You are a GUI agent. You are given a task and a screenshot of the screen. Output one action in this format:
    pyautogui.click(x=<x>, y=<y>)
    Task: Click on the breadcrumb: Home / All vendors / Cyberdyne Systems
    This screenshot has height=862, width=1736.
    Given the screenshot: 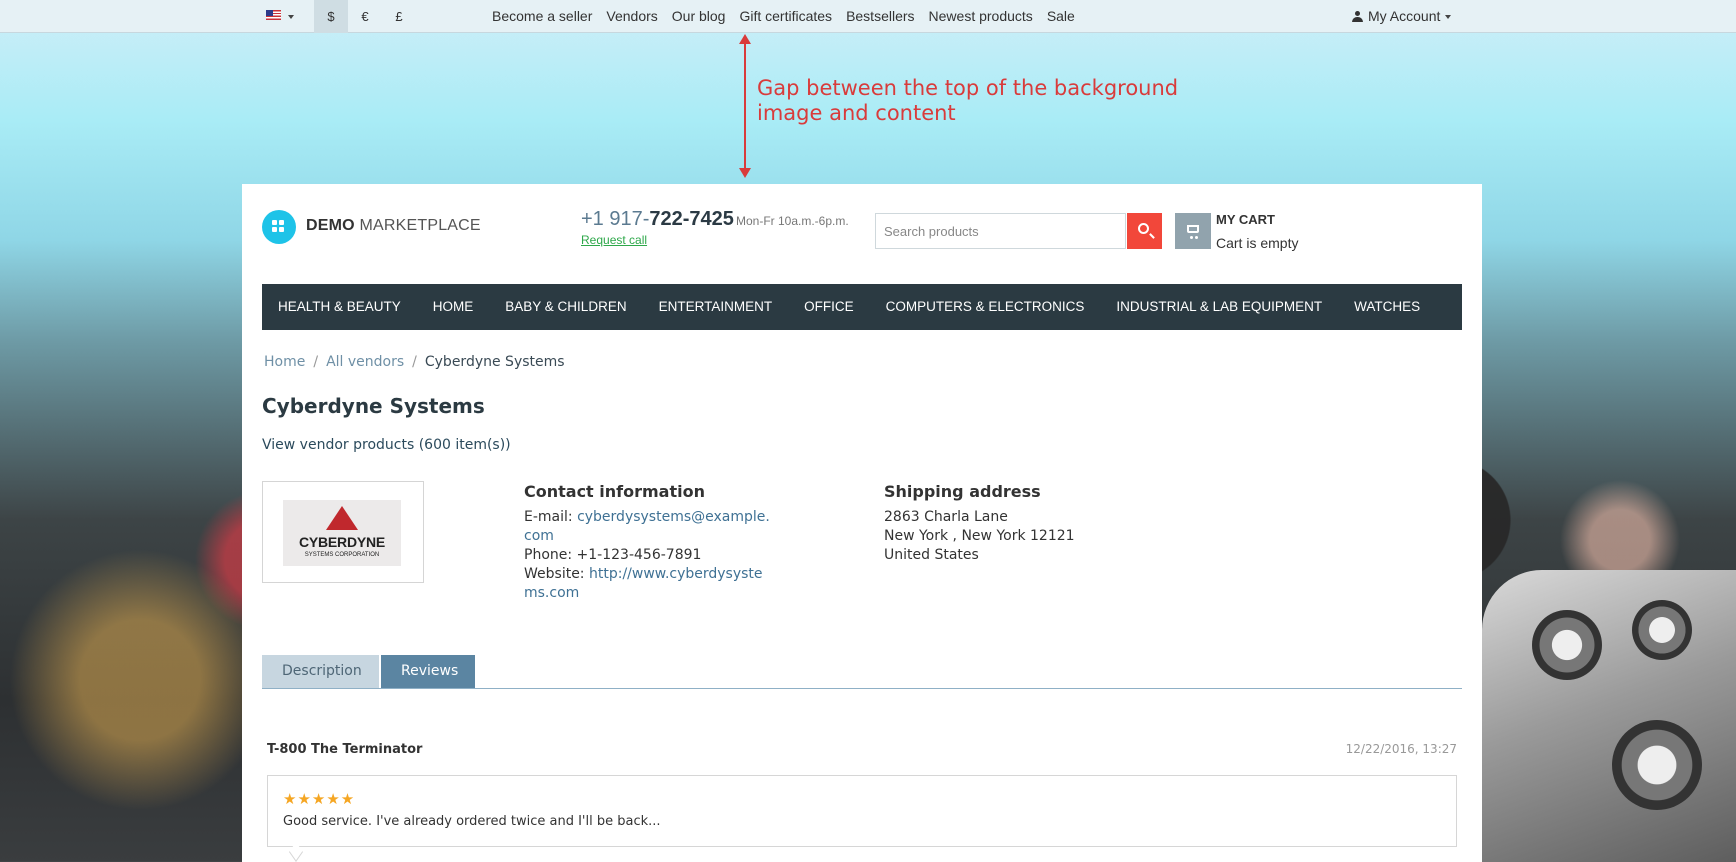 What is the action you would take?
    pyautogui.click(x=414, y=362)
    